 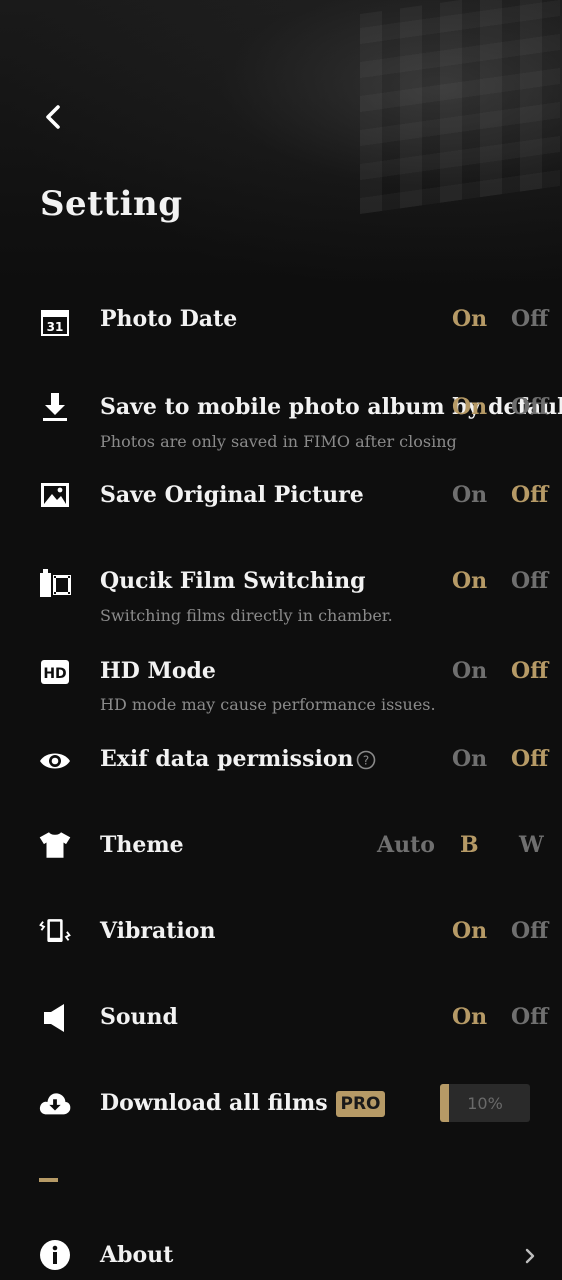 What do you see at coordinates (331, 407) in the screenshot?
I see `setting-label: Save to mobile photo album by default` at bounding box center [331, 407].